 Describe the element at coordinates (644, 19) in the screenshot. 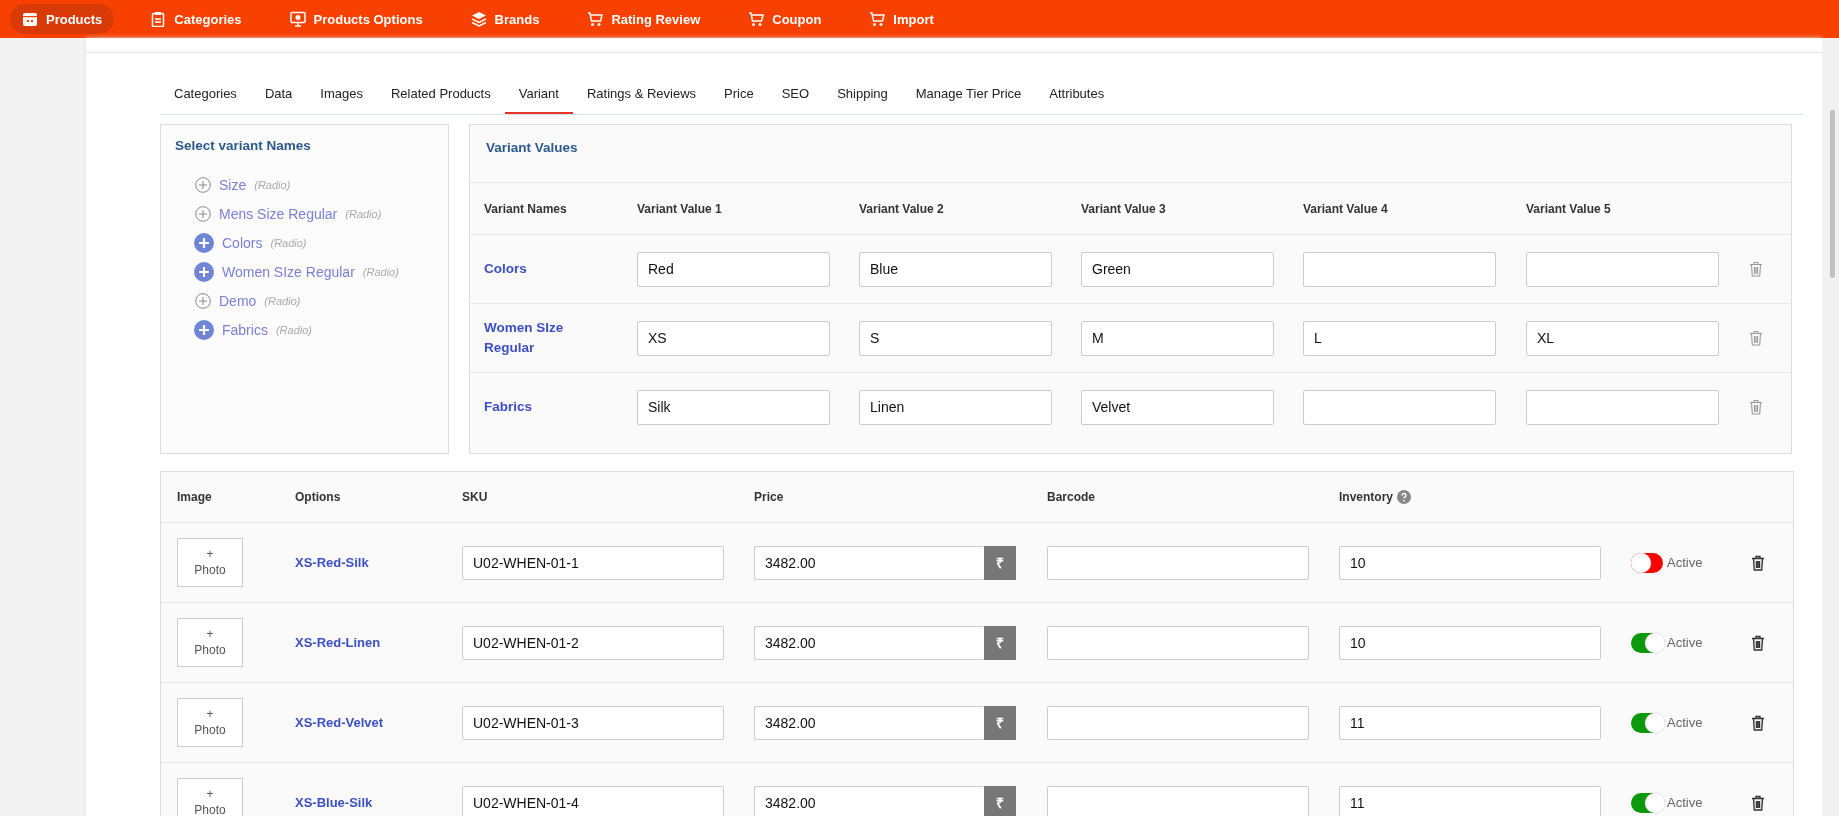

I see `nav-link: Rating Review` at that location.